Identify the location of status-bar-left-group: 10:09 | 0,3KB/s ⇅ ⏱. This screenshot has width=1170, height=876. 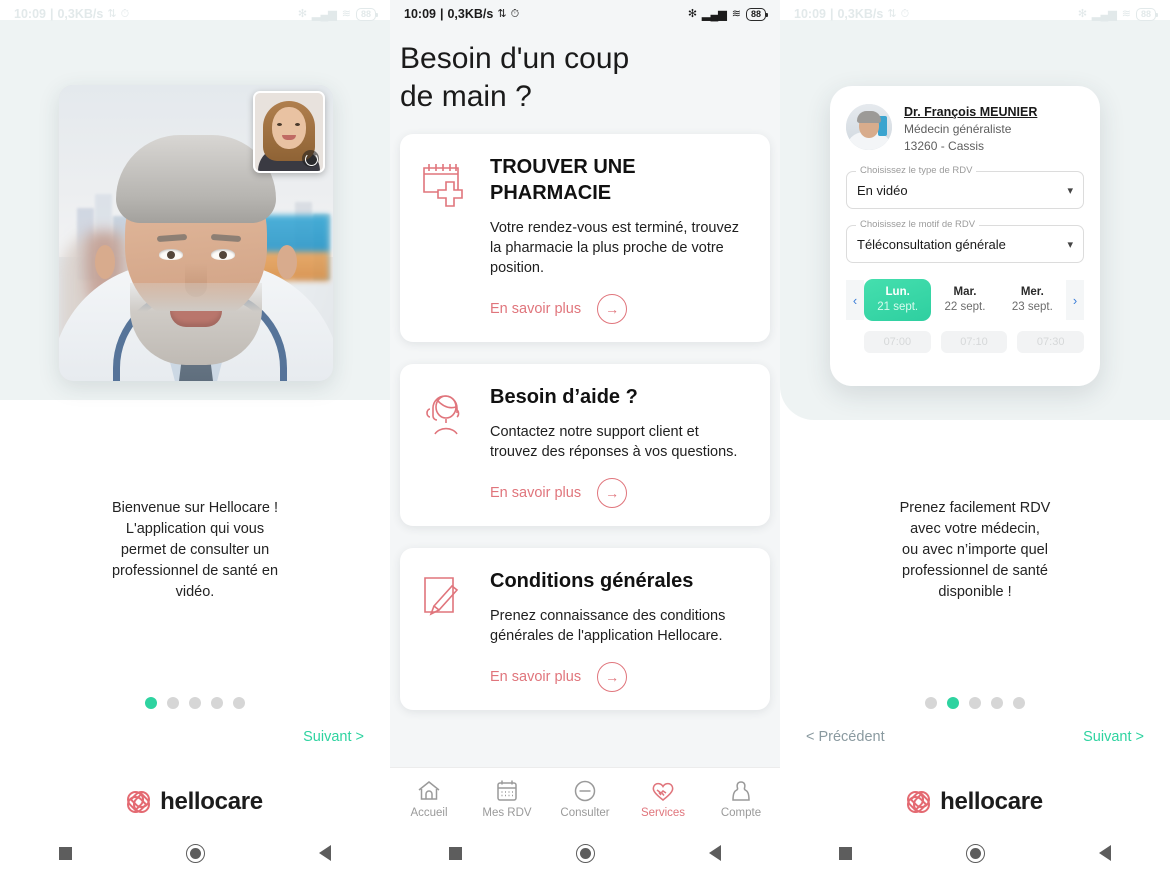
(851, 14).